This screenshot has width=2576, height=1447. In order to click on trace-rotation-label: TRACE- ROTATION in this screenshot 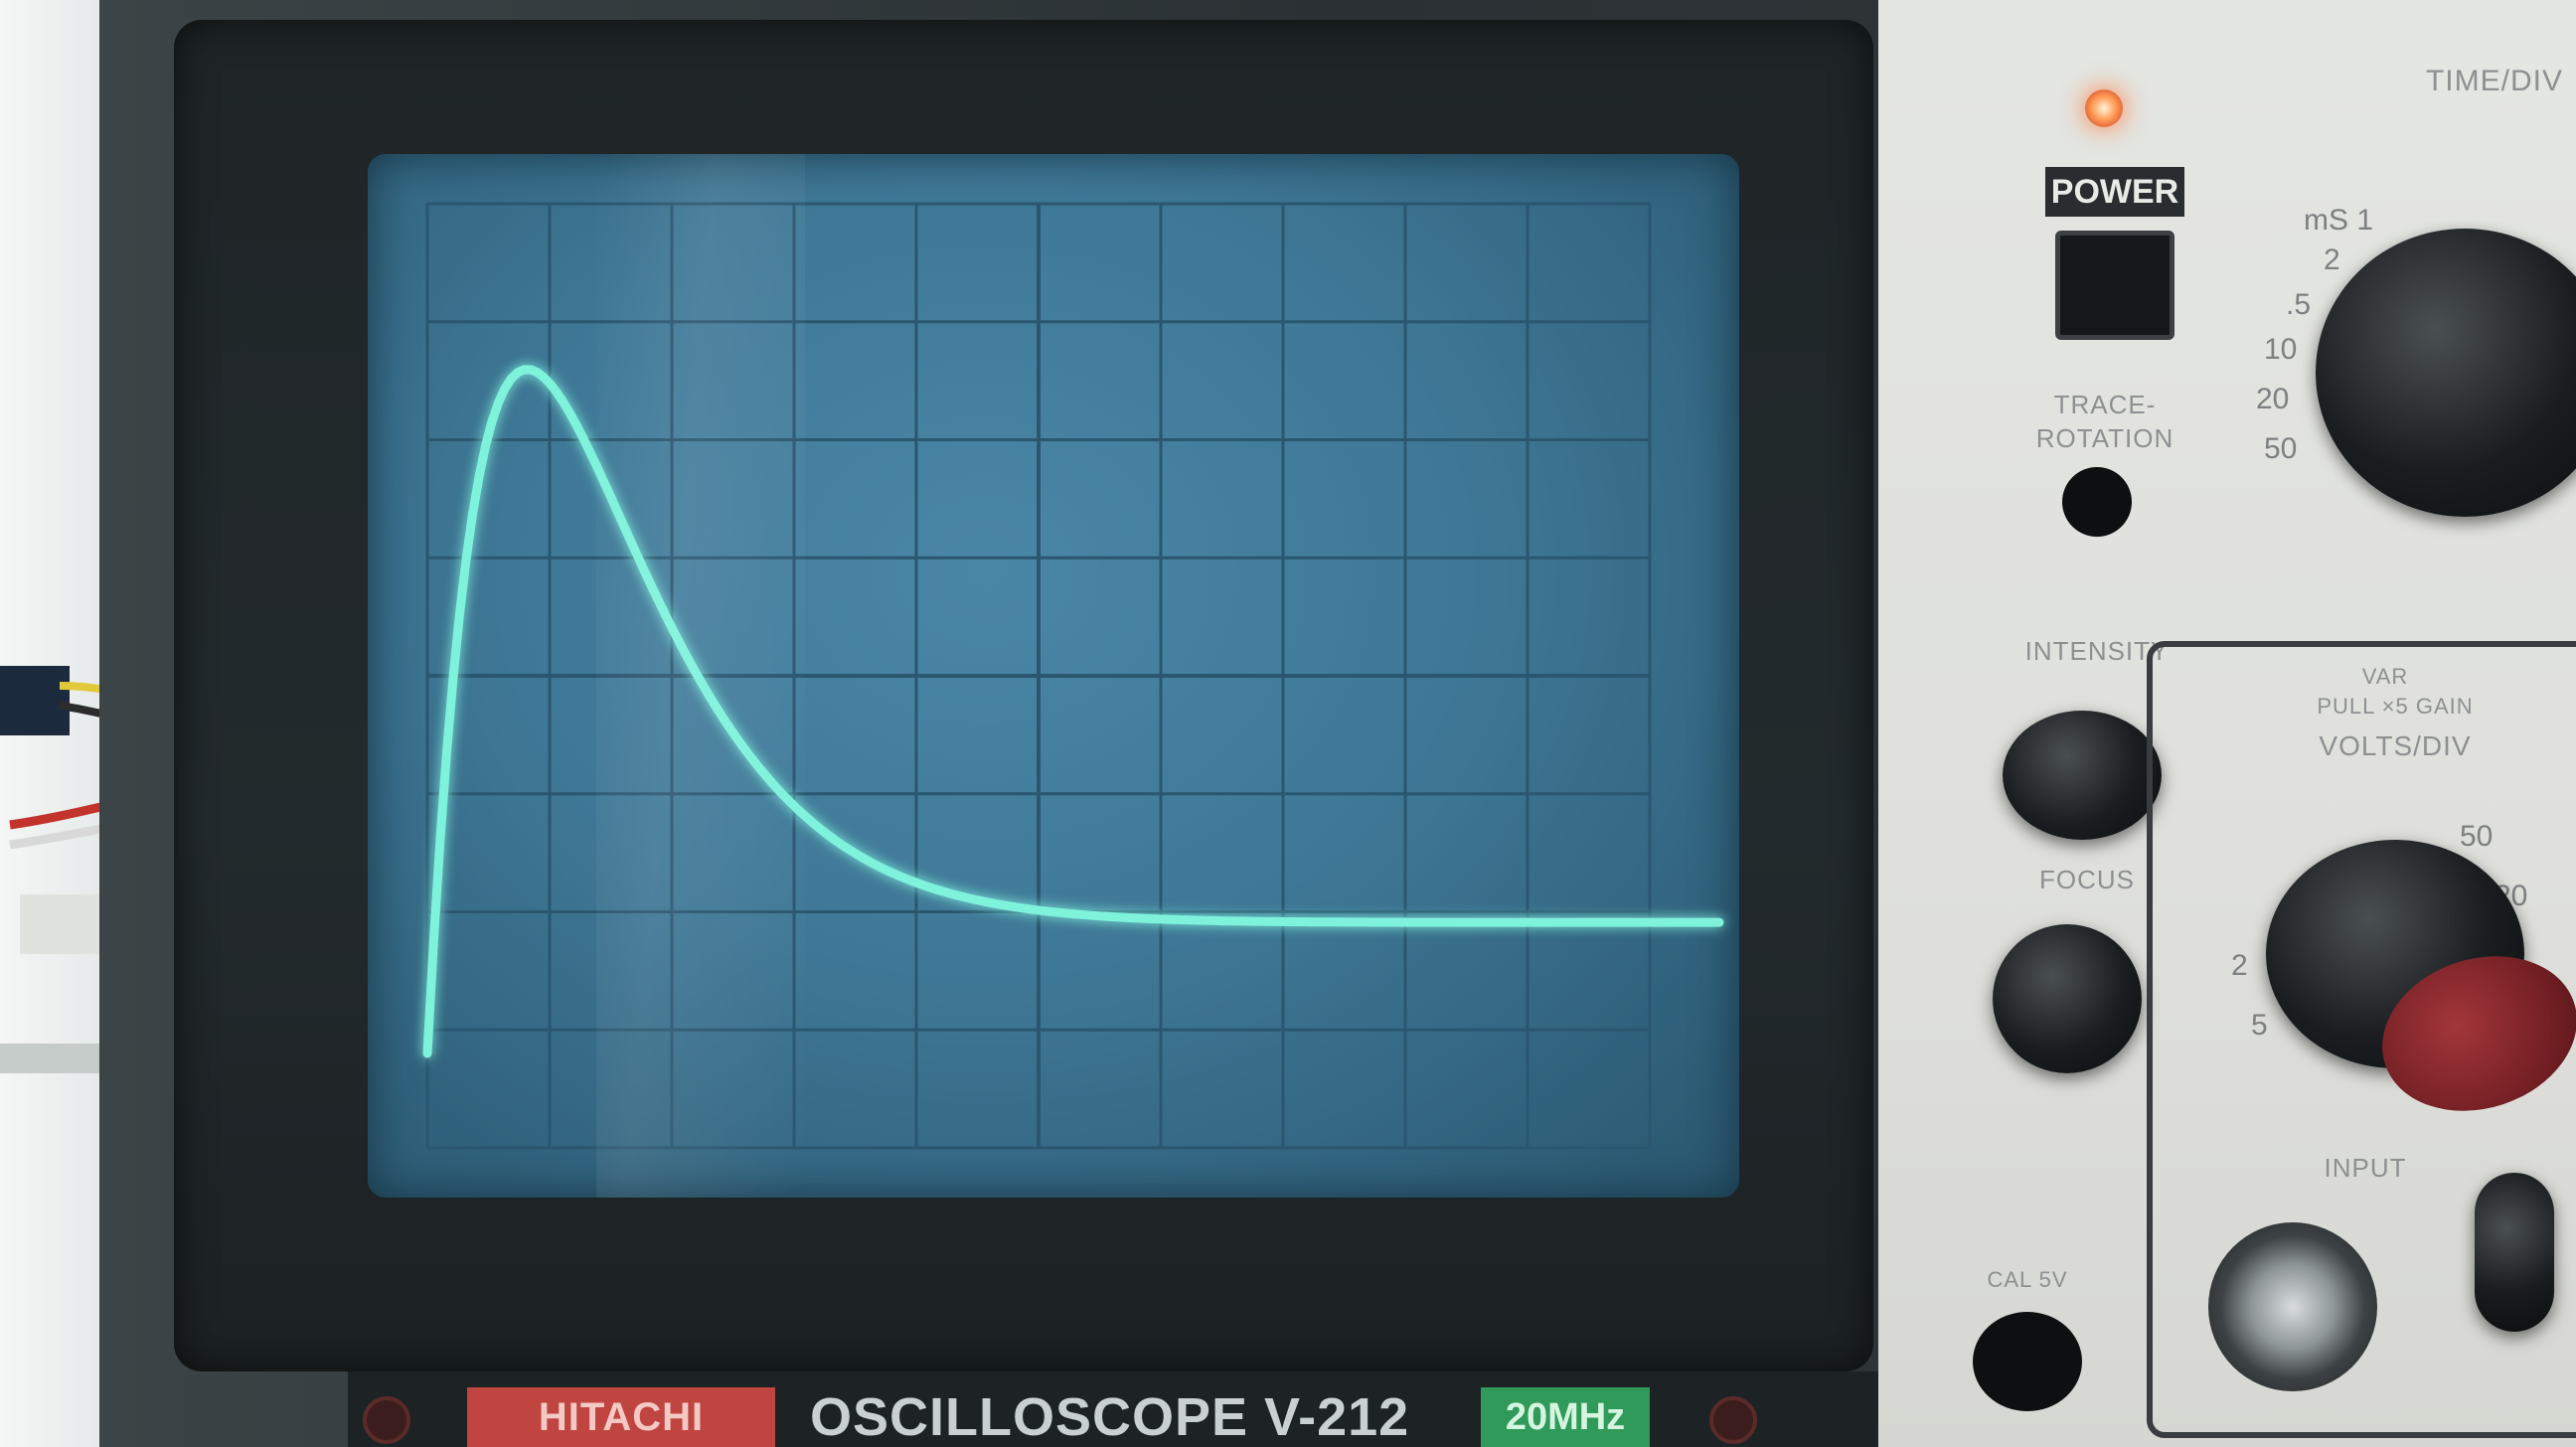, I will do `click(2104, 421)`.